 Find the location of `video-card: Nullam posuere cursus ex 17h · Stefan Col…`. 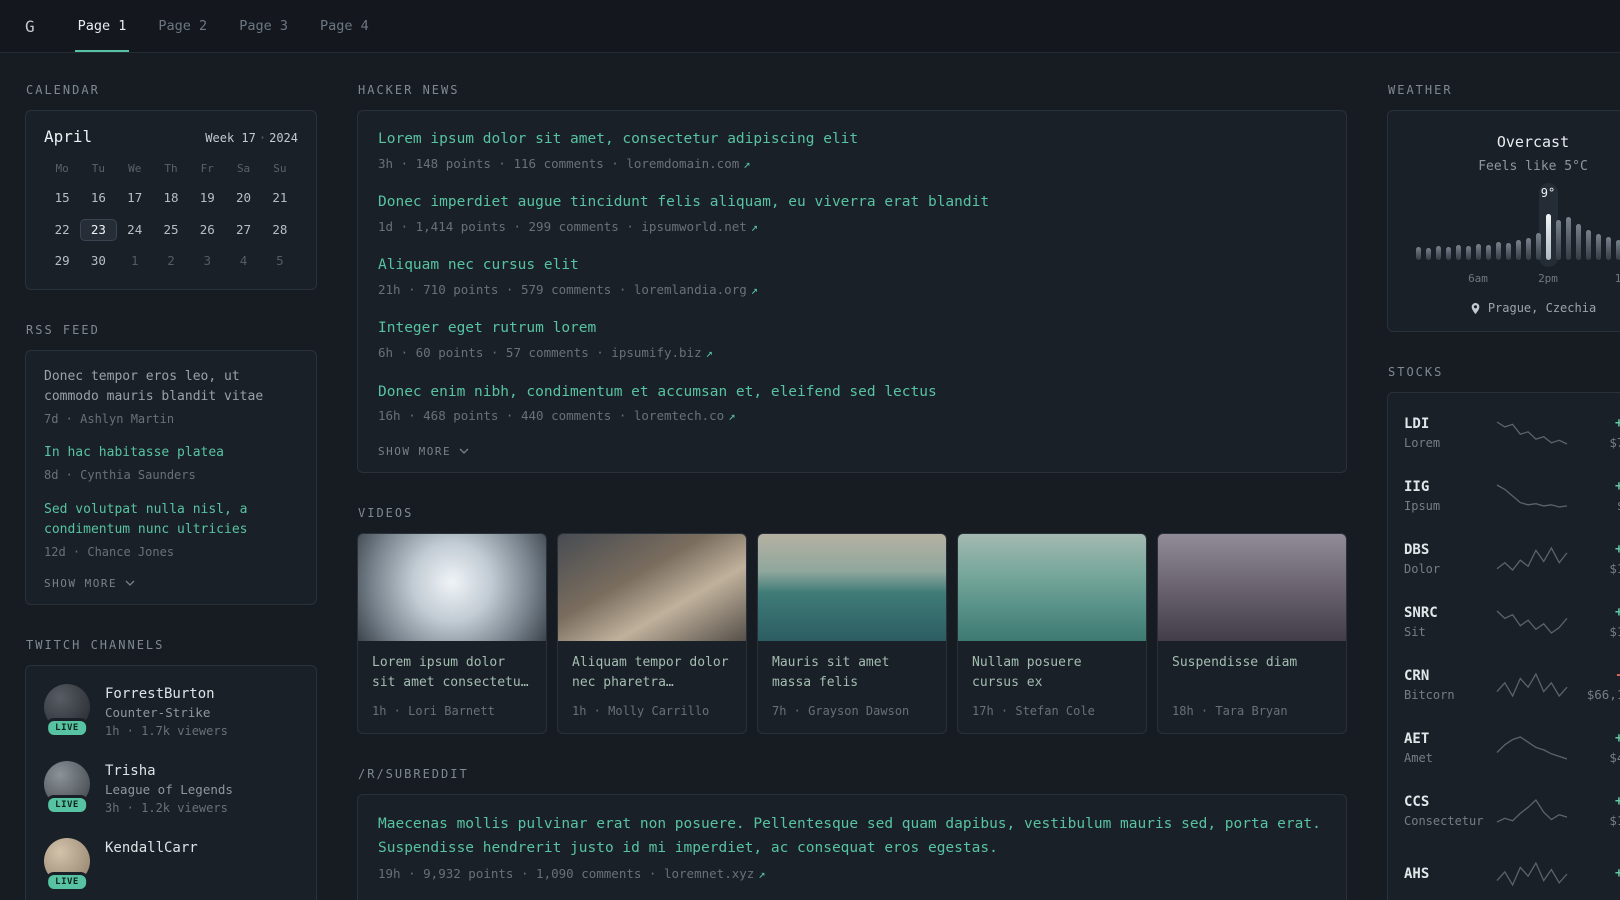

video-card: Nullam posuere cursus ex 17h · Stefan Col… is located at coordinates (1052, 633).